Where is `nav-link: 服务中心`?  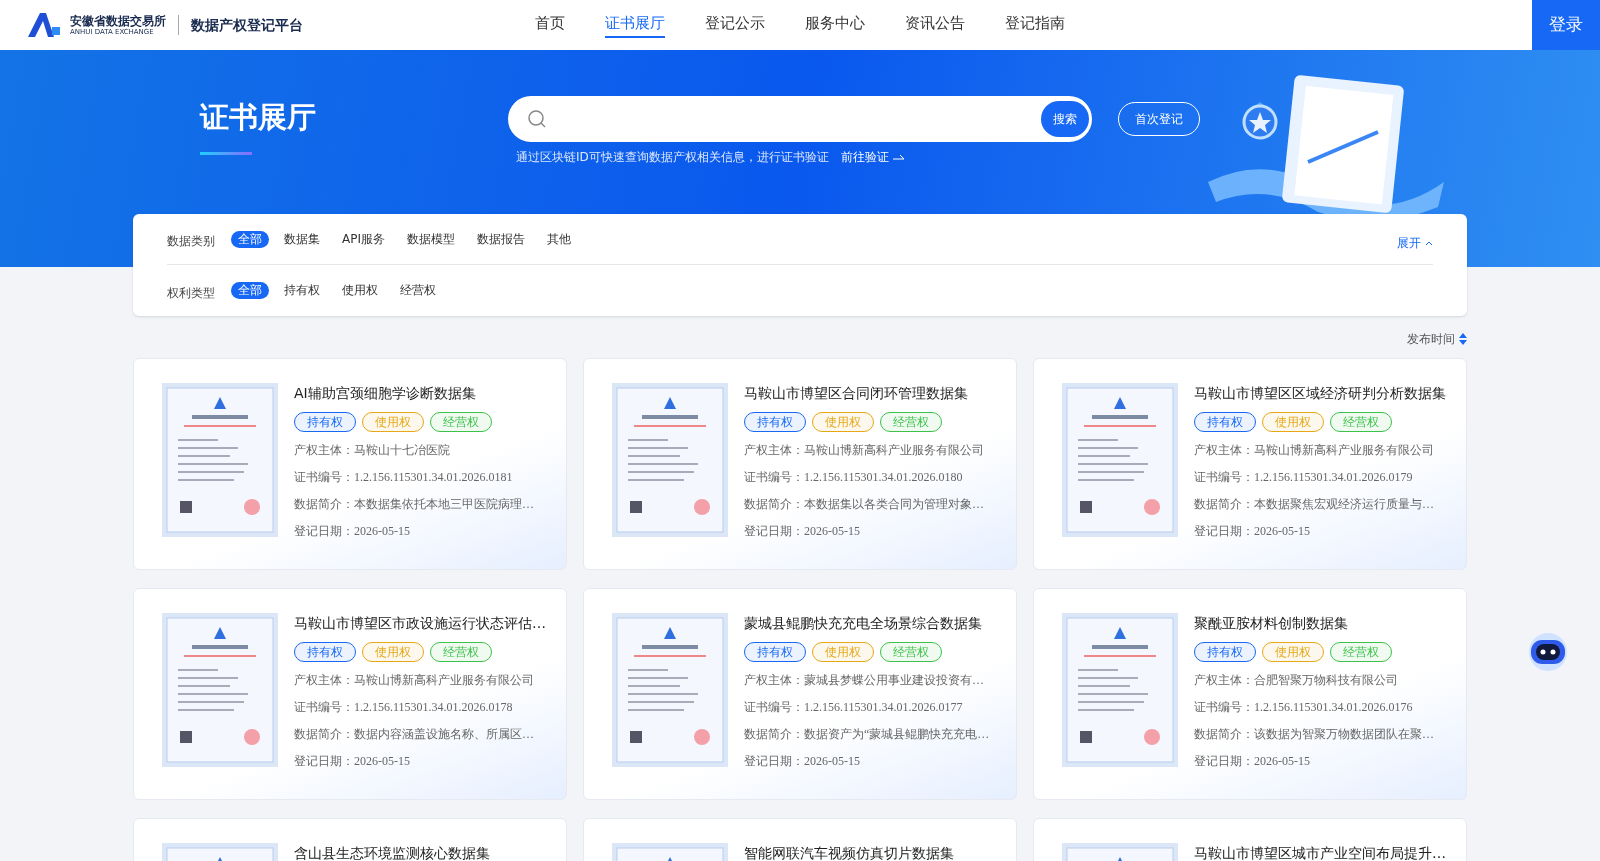
nav-link: 服务中心 is located at coordinates (835, 25).